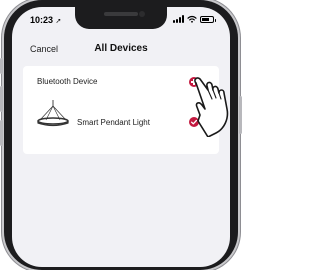 This screenshot has width=320, height=270. I want to click on signal-icon, so click(178, 19).